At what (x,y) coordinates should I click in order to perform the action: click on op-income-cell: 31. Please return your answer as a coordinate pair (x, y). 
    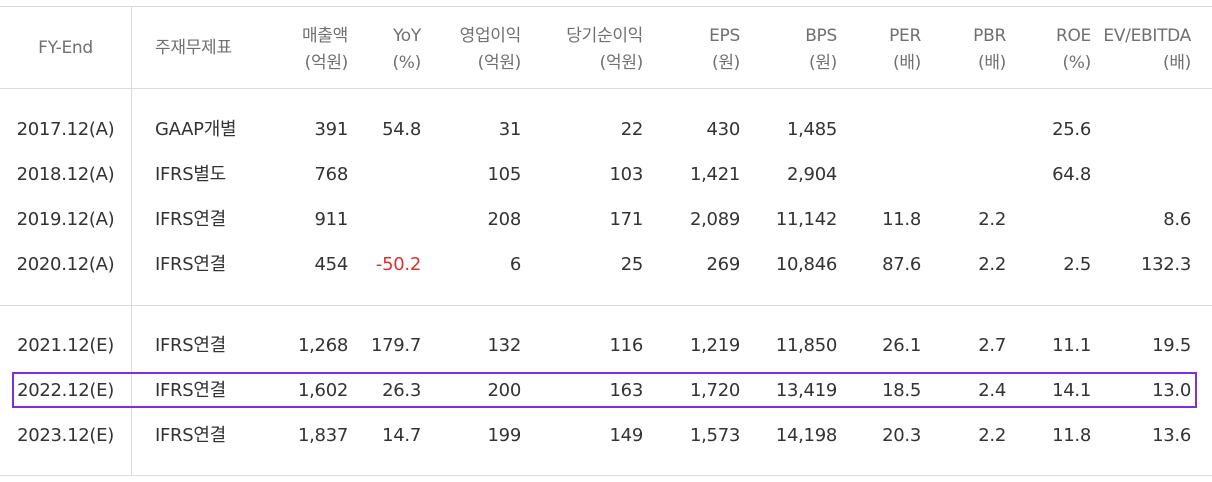
    Looking at the image, I should click on (510, 129).